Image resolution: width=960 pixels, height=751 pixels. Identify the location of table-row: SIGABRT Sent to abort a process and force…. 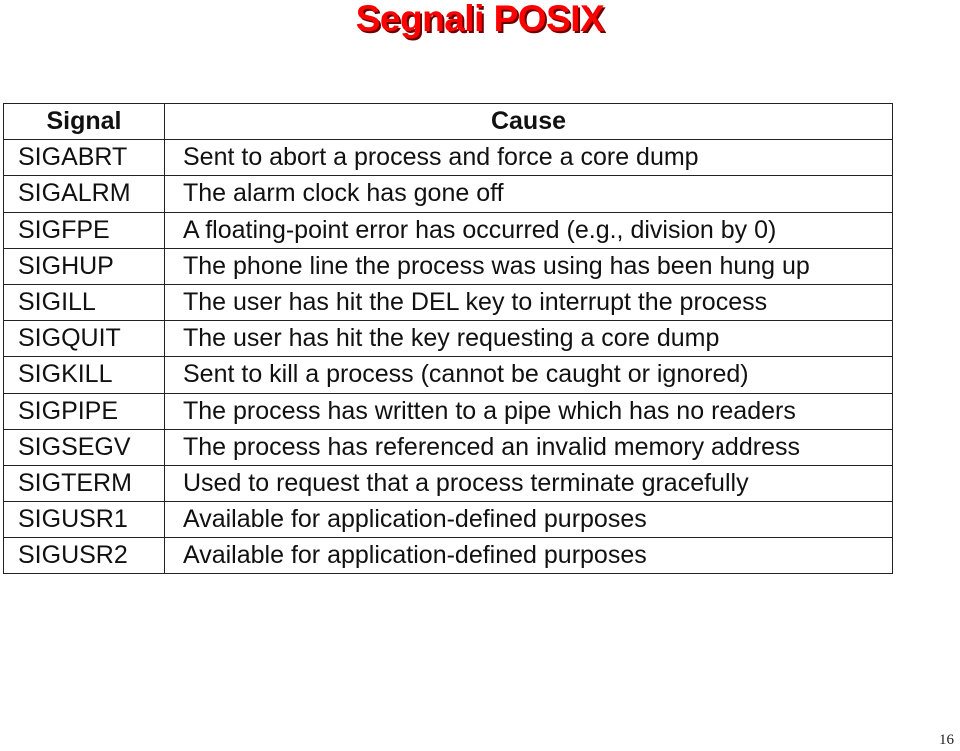
(448, 158).